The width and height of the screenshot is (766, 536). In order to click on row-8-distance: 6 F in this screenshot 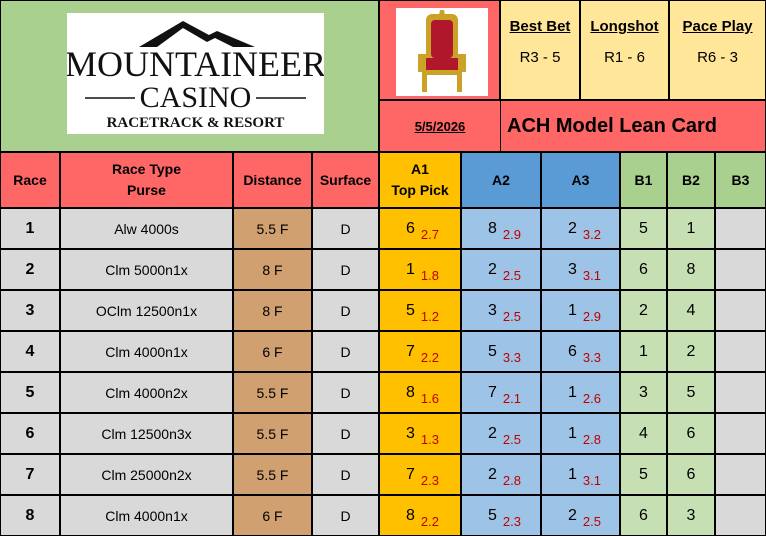, I will do `click(272, 515)`.